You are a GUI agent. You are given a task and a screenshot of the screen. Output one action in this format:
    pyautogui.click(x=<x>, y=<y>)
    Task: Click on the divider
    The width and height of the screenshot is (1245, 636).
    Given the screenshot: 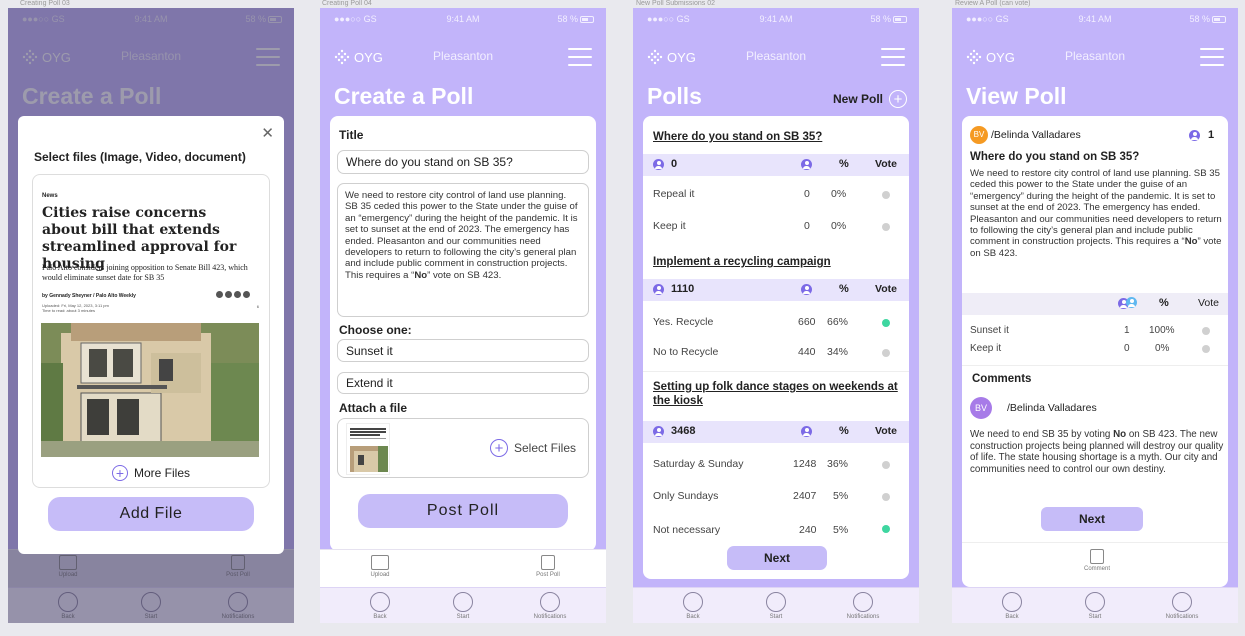 What is the action you would take?
    pyautogui.click(x=1095, y=365)
    